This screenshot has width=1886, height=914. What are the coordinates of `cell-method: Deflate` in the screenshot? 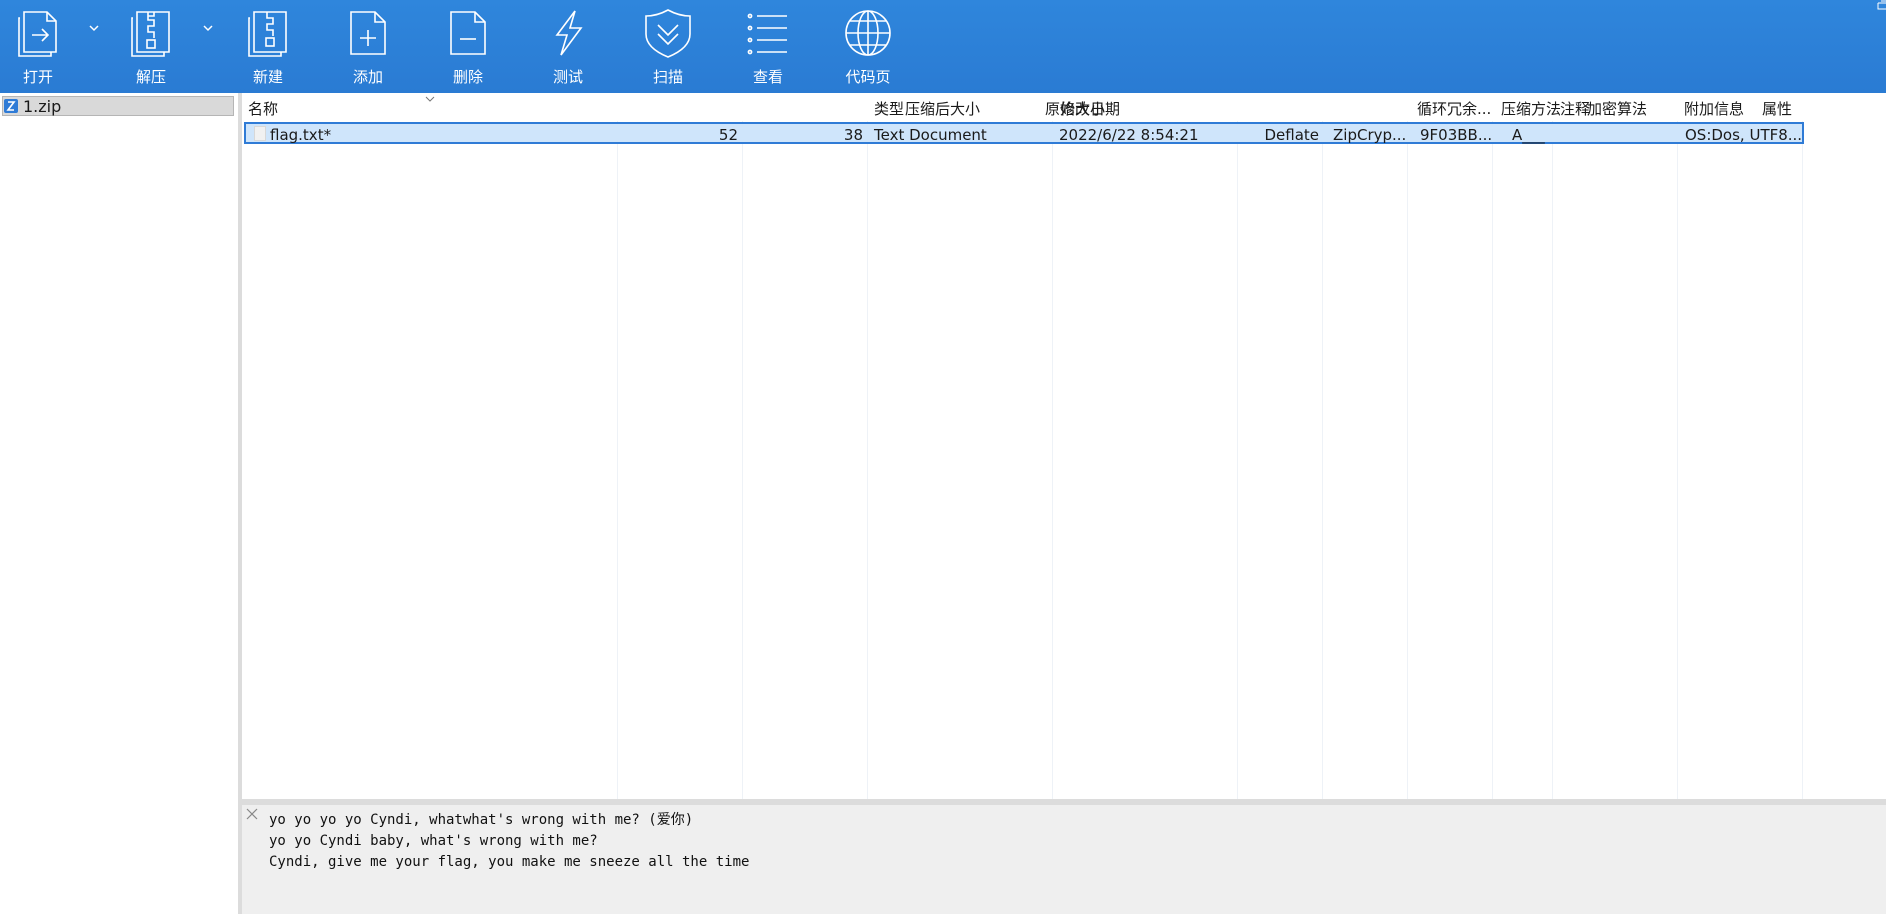 It's located at (1291, 135).